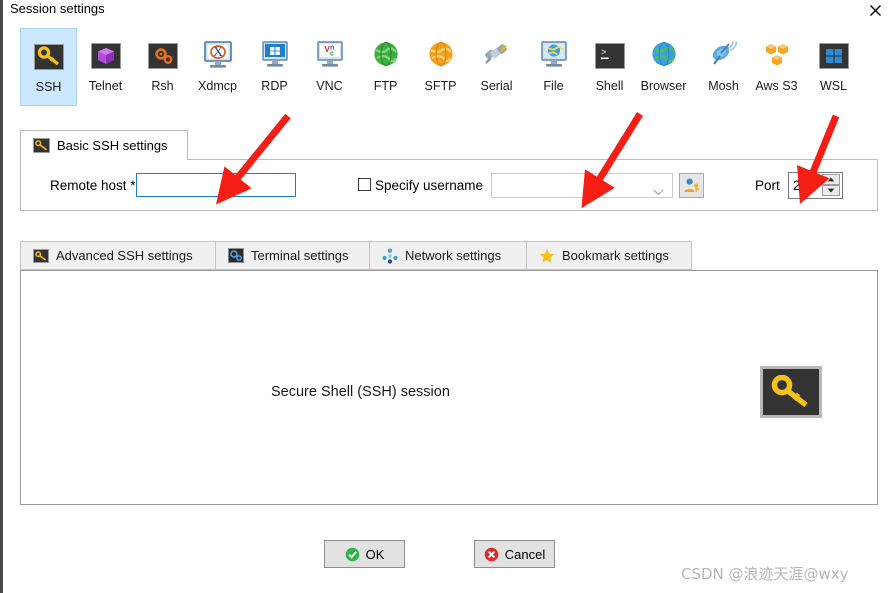 Image resolution: width=893 pixels, height=593 pixels. I want to click on chevron-down-icon, so click(658, 192).